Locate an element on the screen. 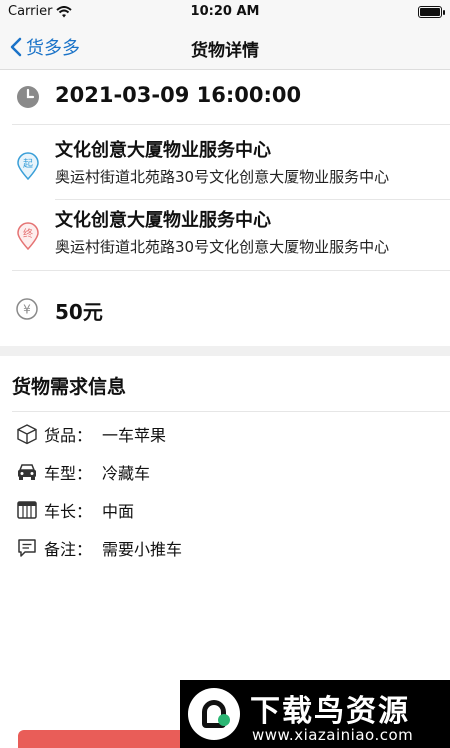 The height and width of the screenshot is (748, 450). requirements-title: 货物需求信息 is located at coordinates (69, 387).